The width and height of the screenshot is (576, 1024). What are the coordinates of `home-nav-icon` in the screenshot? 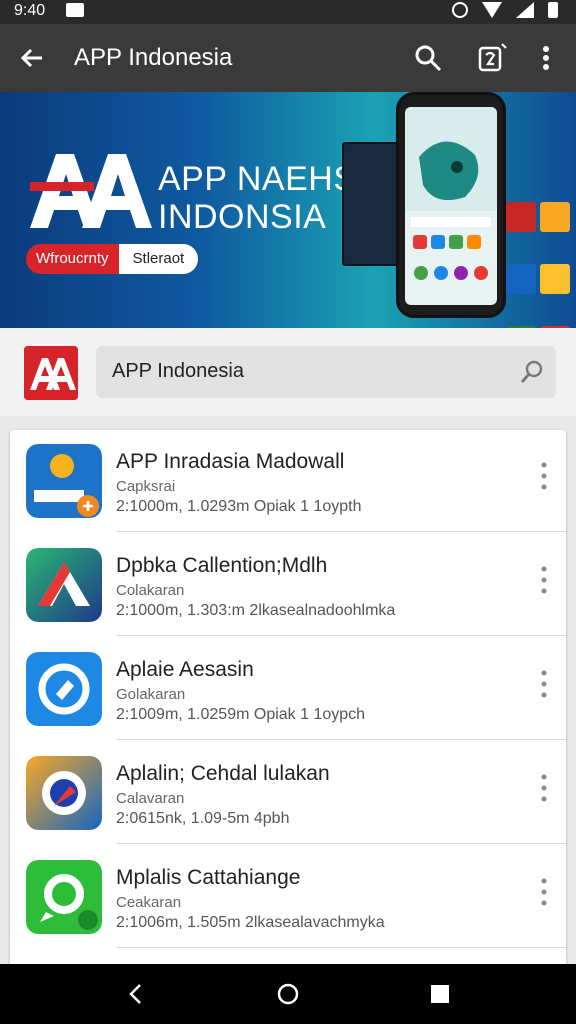 It's located at (288, 994).